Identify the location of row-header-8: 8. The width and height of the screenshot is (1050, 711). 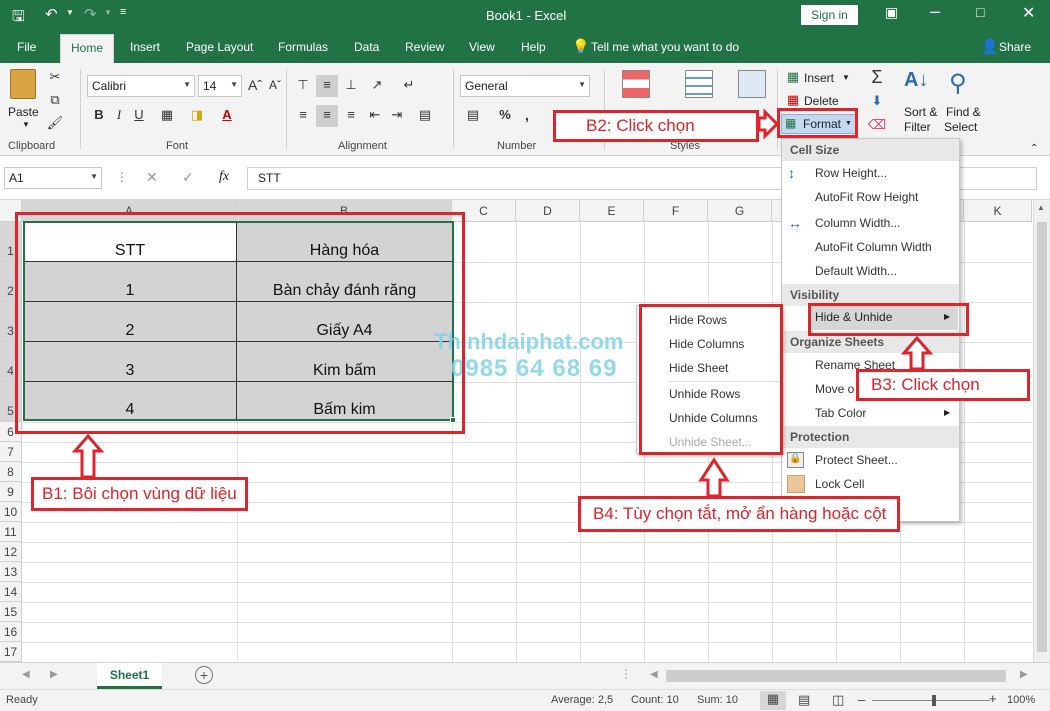
(11, 472).